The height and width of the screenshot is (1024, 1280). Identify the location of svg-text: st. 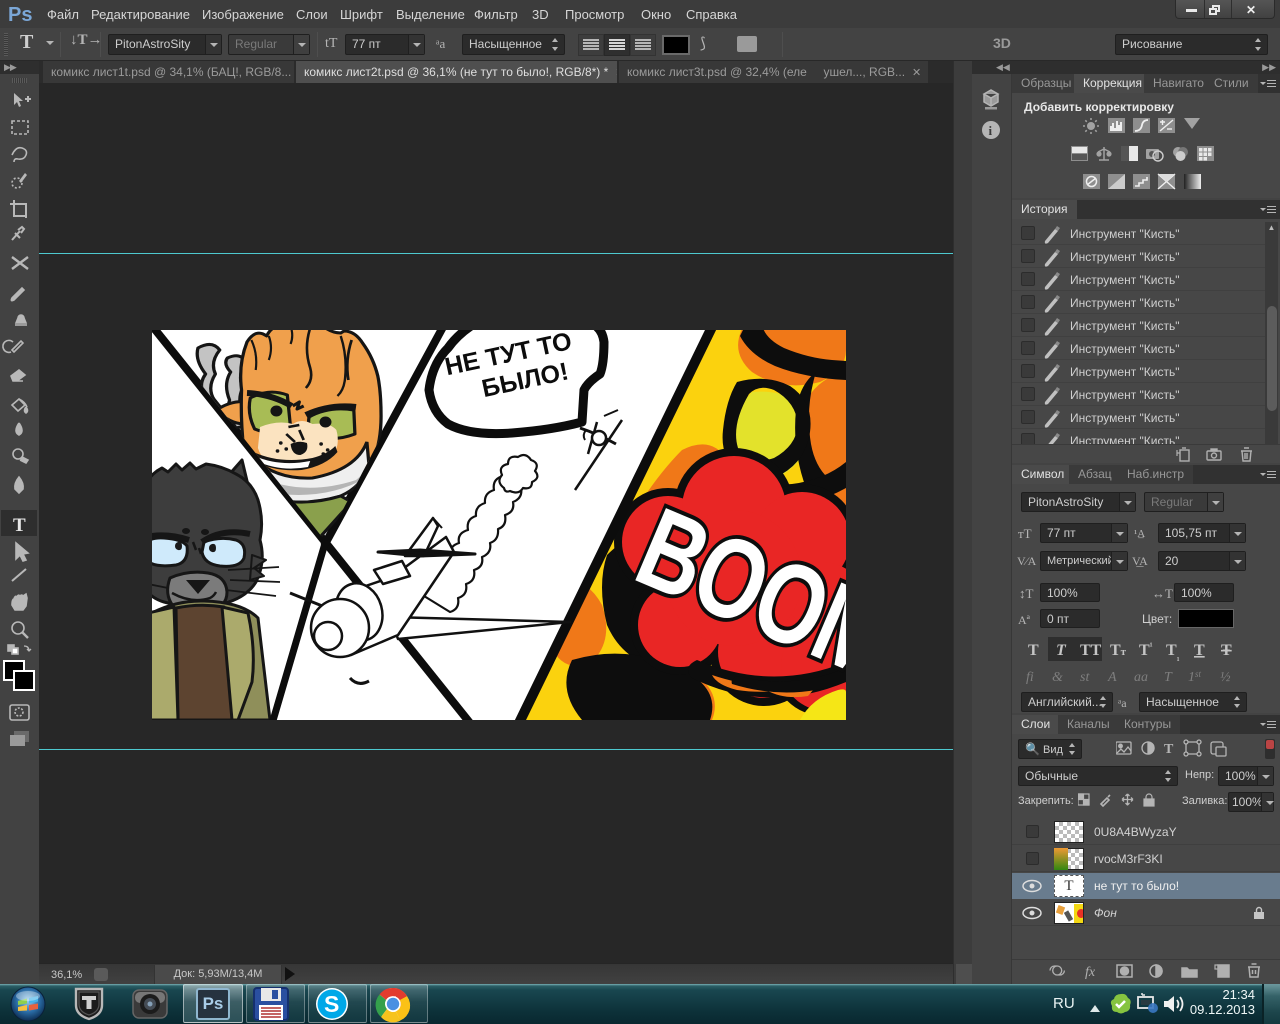
(1085, 677).